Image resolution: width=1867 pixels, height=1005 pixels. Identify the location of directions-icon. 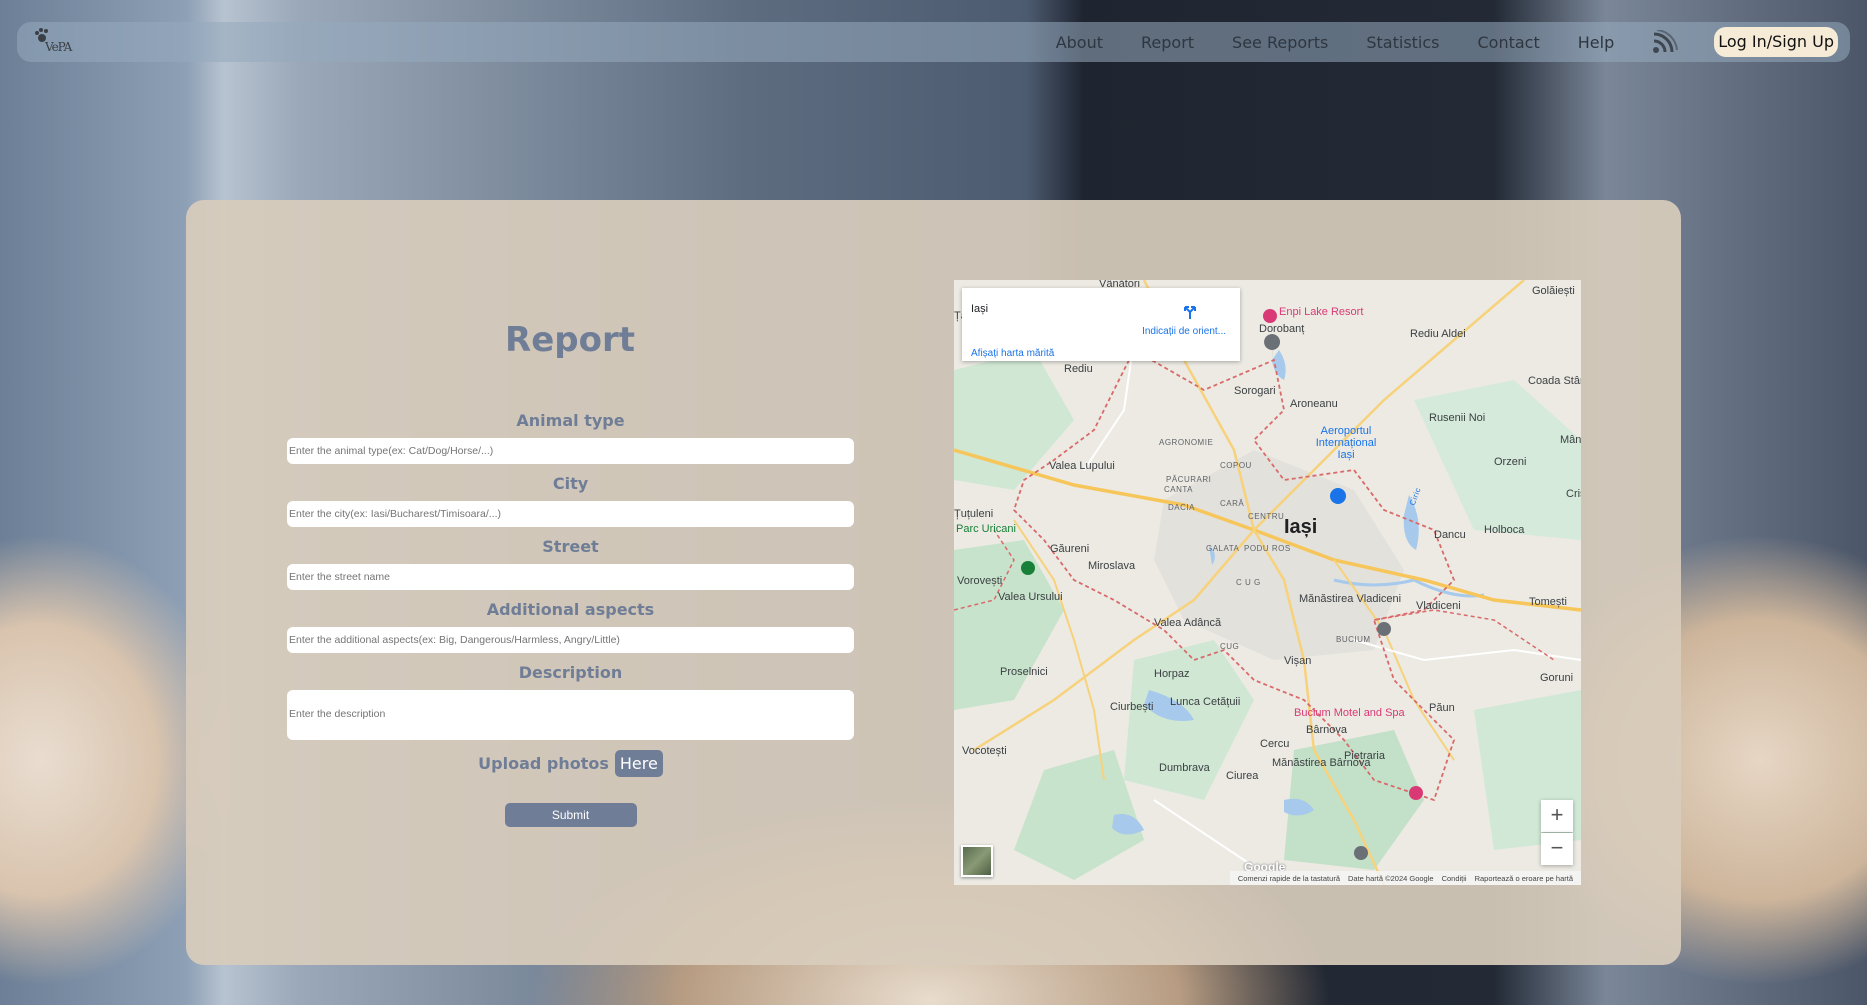
(1190, 314).